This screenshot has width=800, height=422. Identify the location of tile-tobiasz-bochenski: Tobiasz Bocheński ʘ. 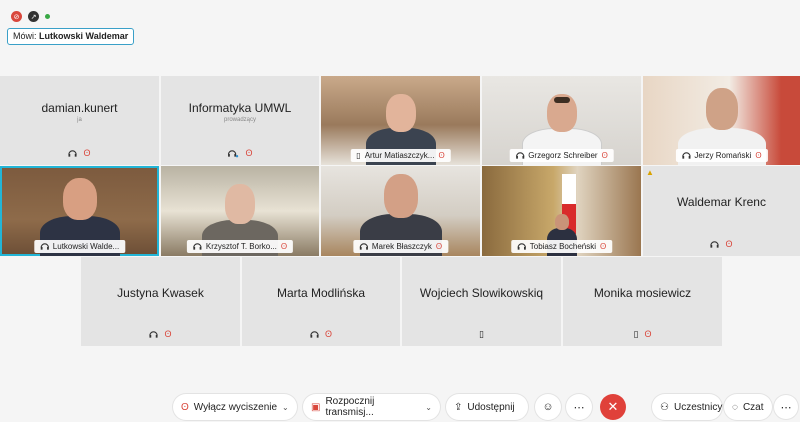
(561, 211).